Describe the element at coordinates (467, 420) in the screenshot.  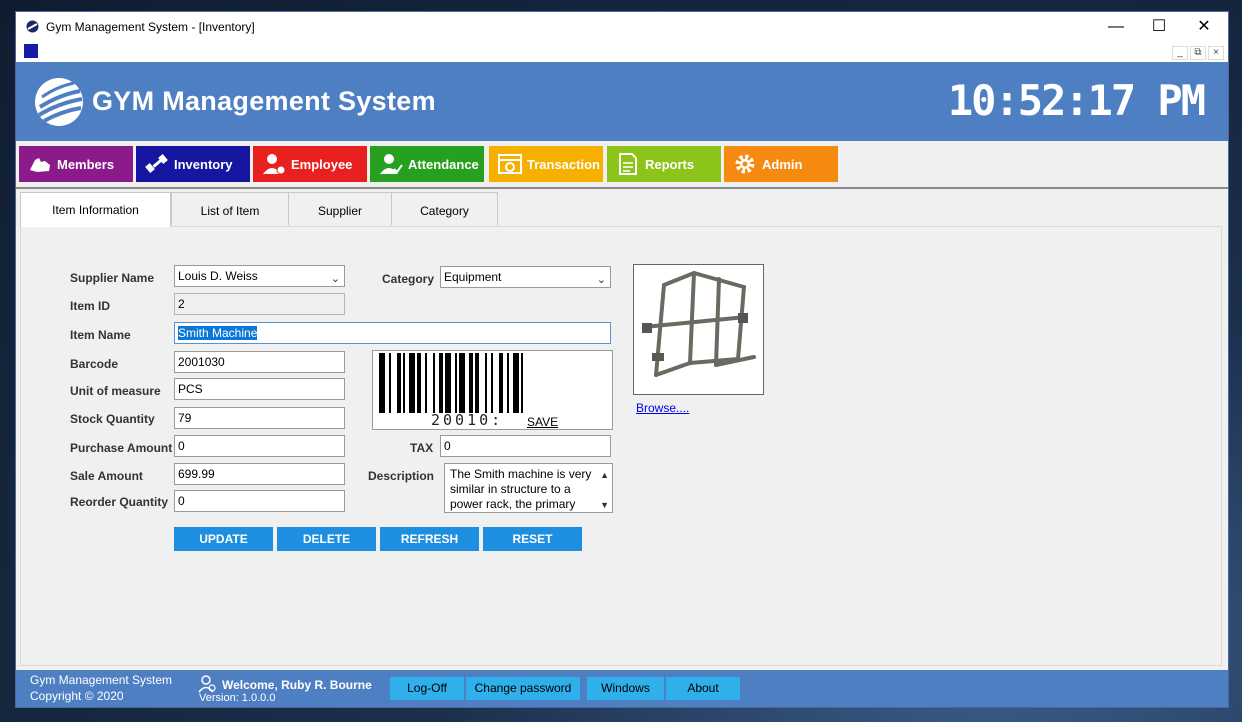
I see `barcode-digits: 20010:` at that location.